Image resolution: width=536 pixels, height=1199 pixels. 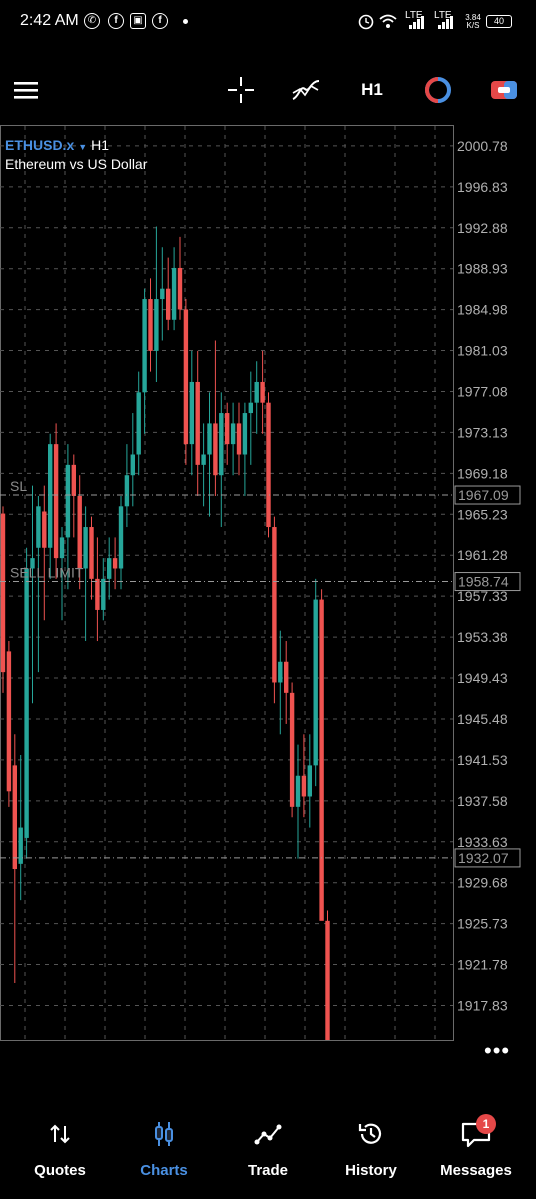 I want to click on messages-badge: 1, so click(x=486, y=1124).